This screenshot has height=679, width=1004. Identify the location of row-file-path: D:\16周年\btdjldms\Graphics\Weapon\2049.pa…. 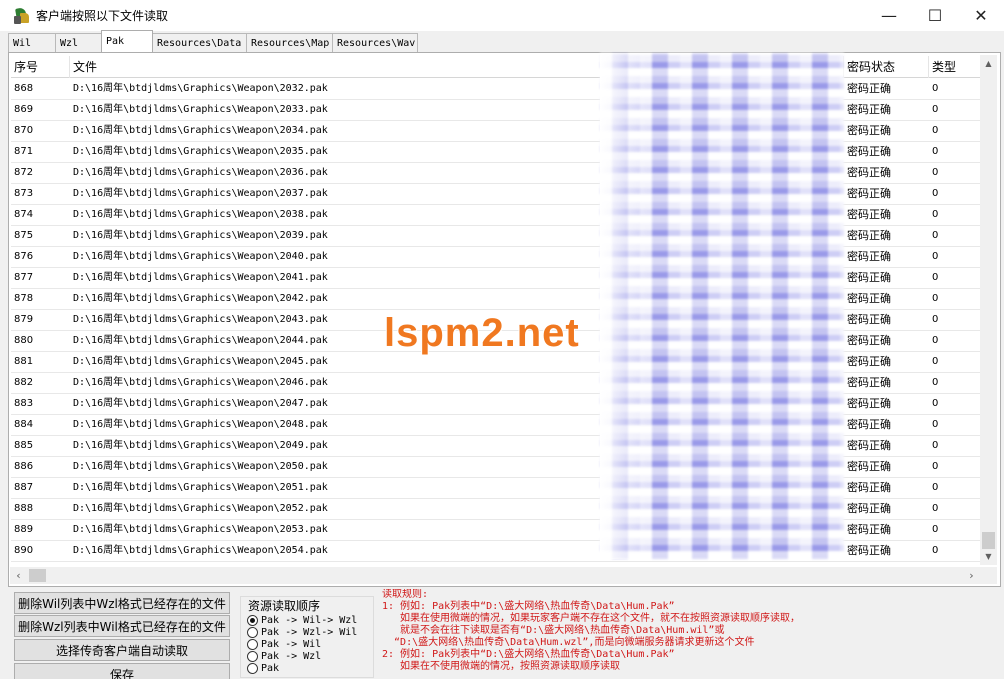
(200, 445).